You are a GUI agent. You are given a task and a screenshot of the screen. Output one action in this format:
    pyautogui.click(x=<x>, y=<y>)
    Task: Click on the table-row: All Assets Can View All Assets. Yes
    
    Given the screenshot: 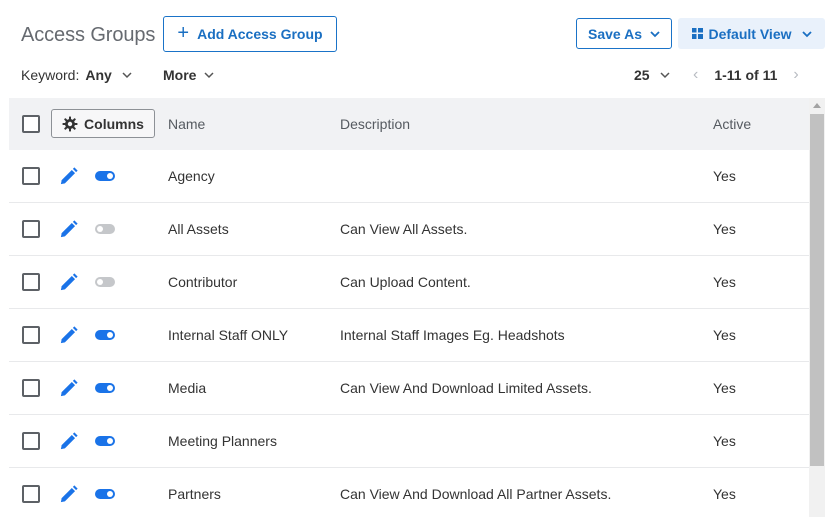 What is the action you would take?
    pyautogui.click(x=409, y=229)
    